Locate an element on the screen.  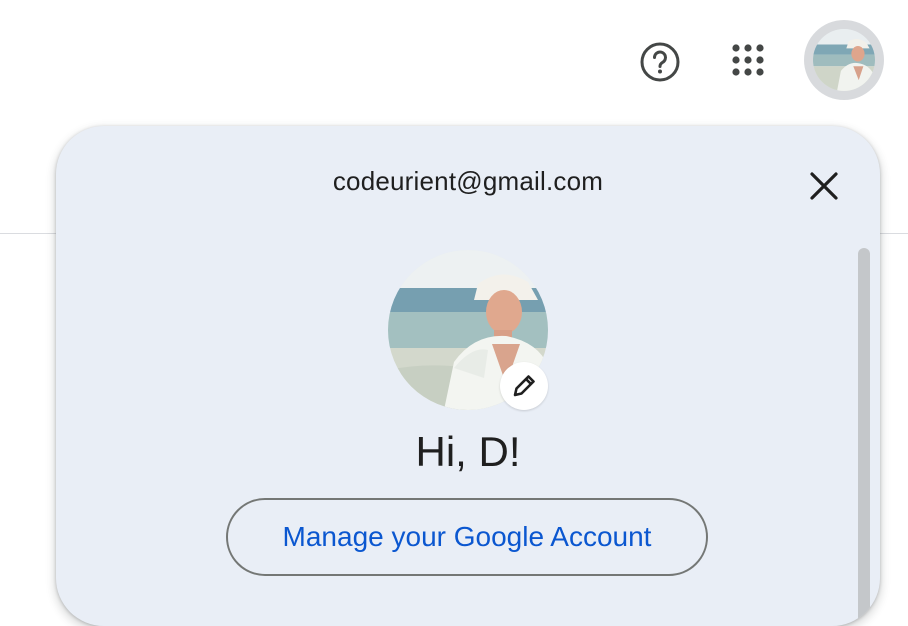
manage-account-button: Manage your Google Account is located at coordinates (467, 537).